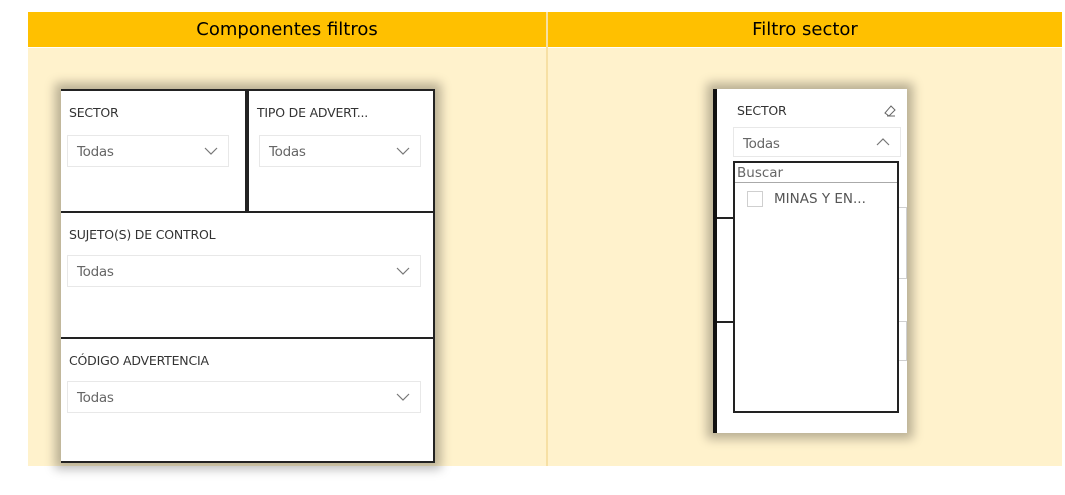  What do you see at coordinates (883, 142) in the screenshot?
I see `chevron-up-icon` at bounding box center [883, 142].